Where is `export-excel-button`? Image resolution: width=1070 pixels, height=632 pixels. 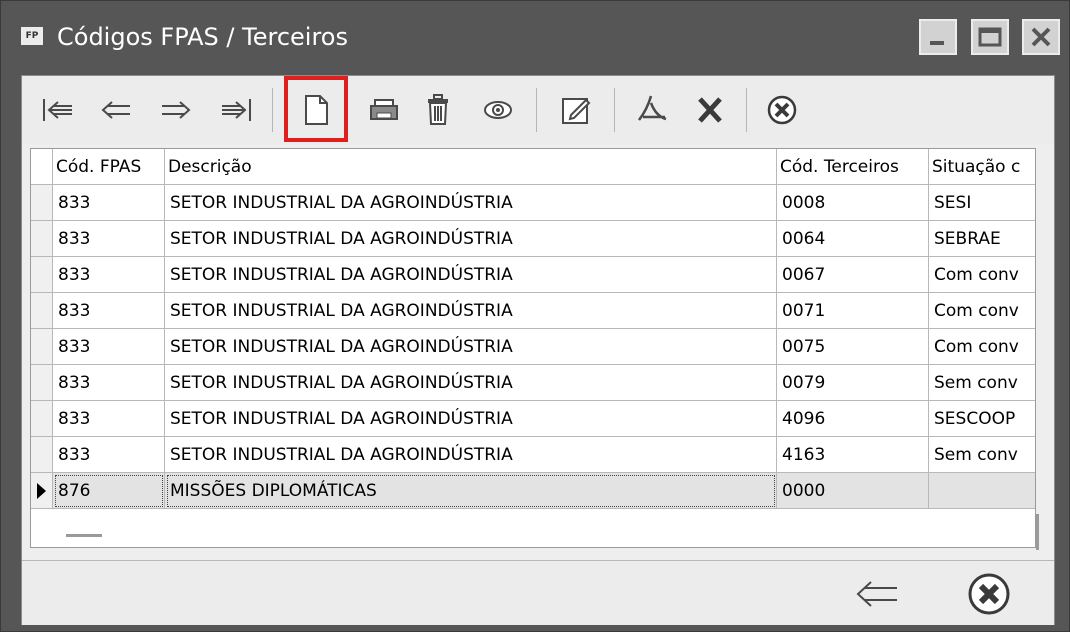 export-excel-button is located at coordinates (710, 110).